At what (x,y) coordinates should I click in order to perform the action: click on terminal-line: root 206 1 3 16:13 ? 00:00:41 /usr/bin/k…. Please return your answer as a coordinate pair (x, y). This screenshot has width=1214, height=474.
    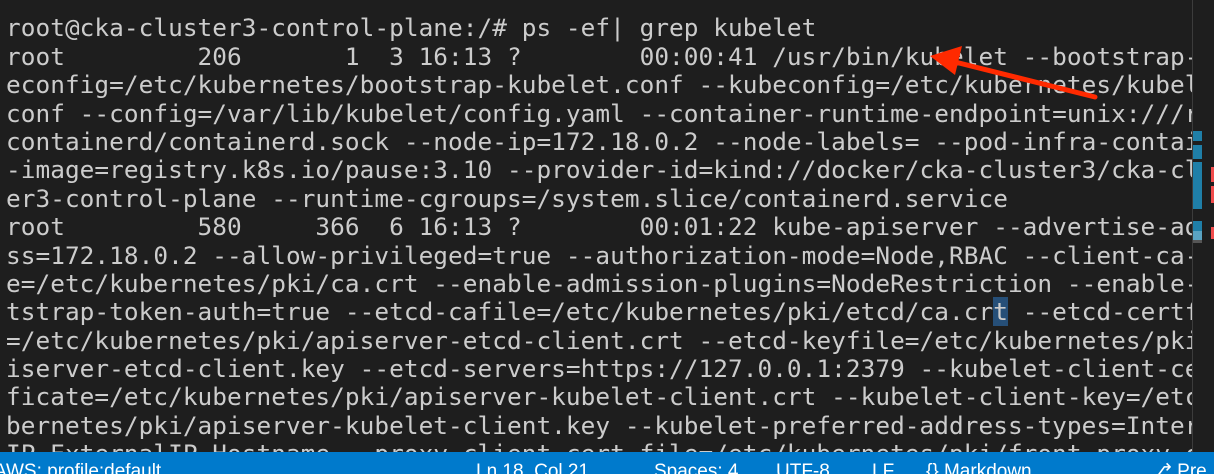
    Looking at the image, I should click on (610, 56).